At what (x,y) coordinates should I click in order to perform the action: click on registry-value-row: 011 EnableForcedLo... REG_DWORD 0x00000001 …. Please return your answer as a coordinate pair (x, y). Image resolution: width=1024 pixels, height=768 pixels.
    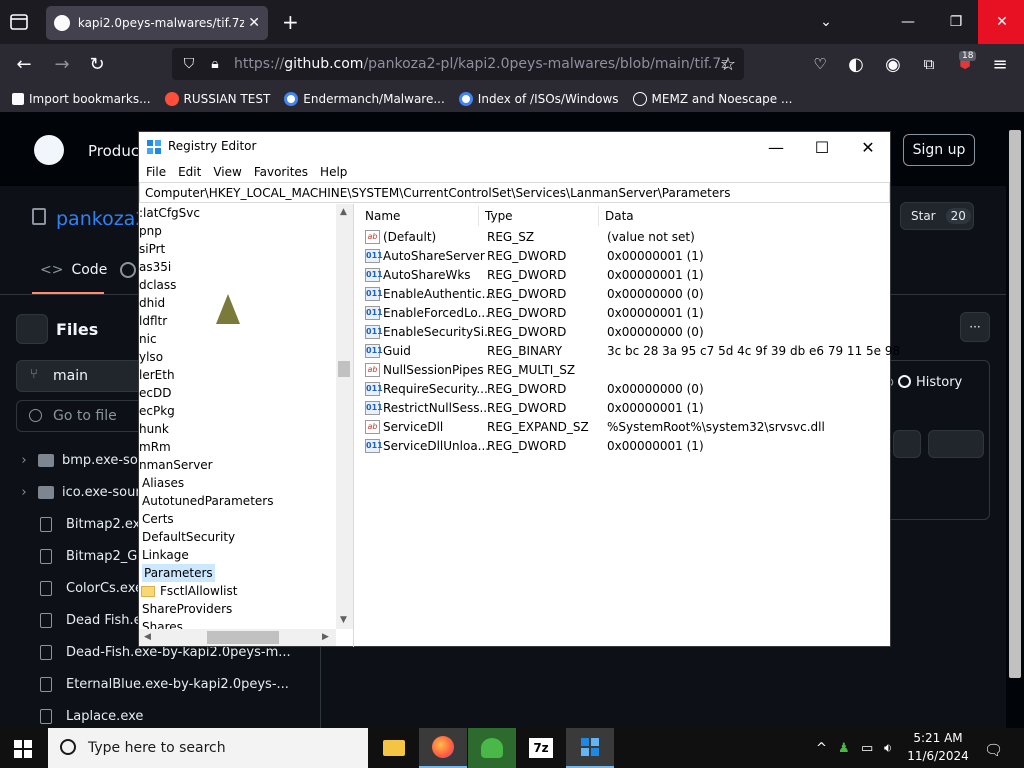
    Looking at the image, I should click on (624, 313).